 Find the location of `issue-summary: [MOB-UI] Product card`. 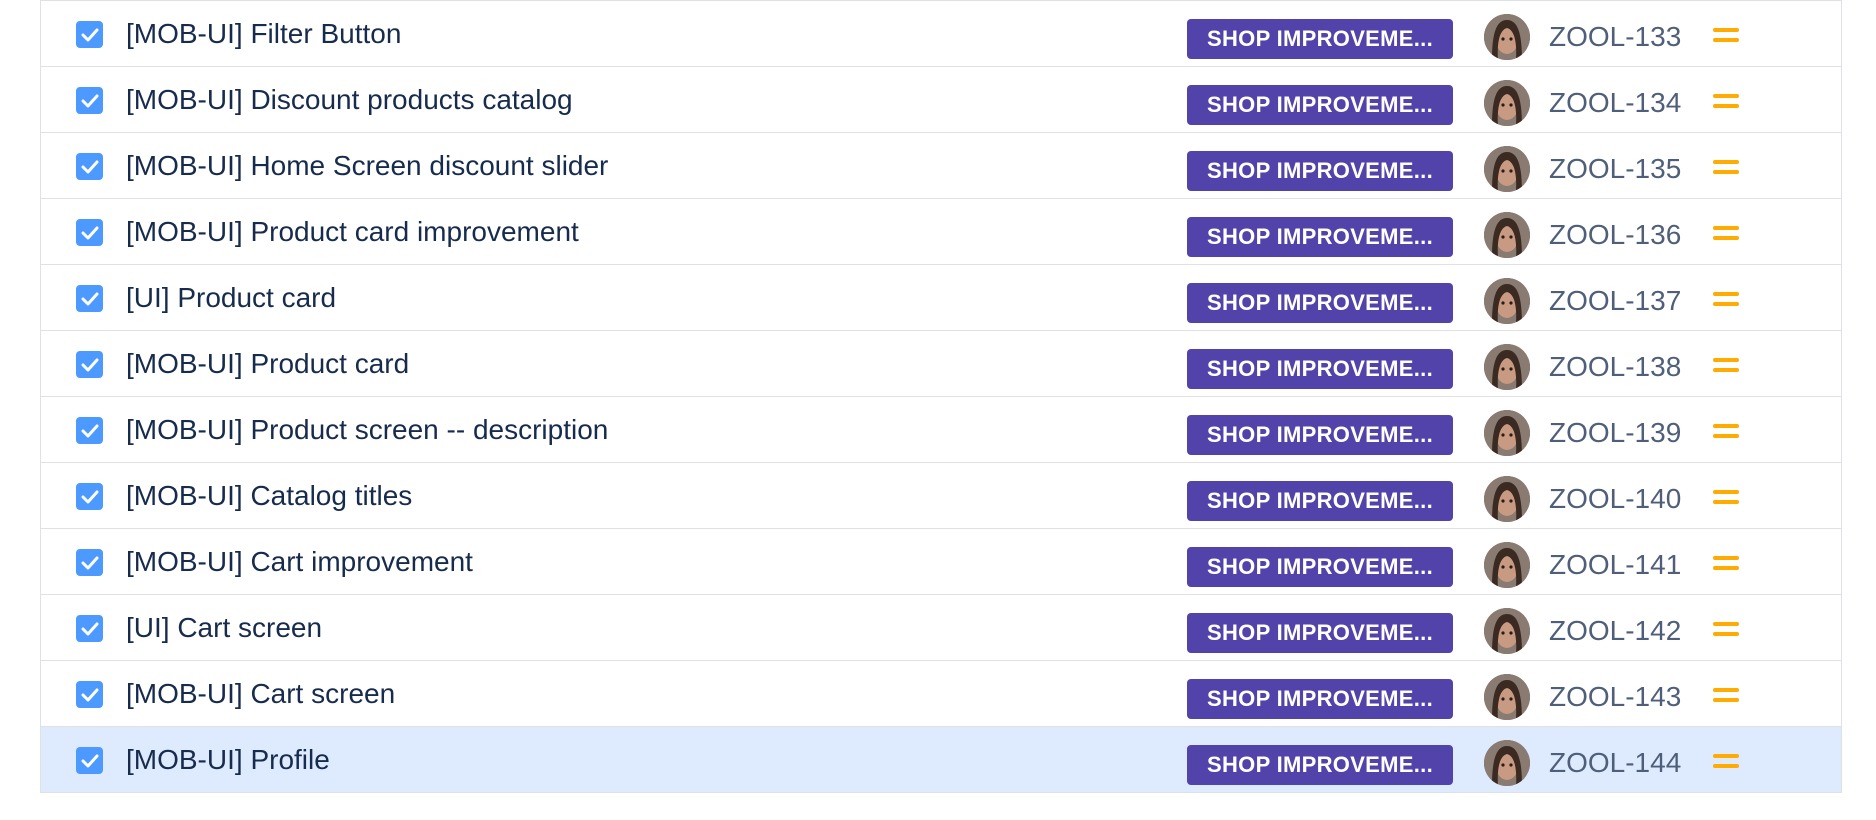

issue-summary: [MOB-UI] Product card is located at coordinates (267, 364).